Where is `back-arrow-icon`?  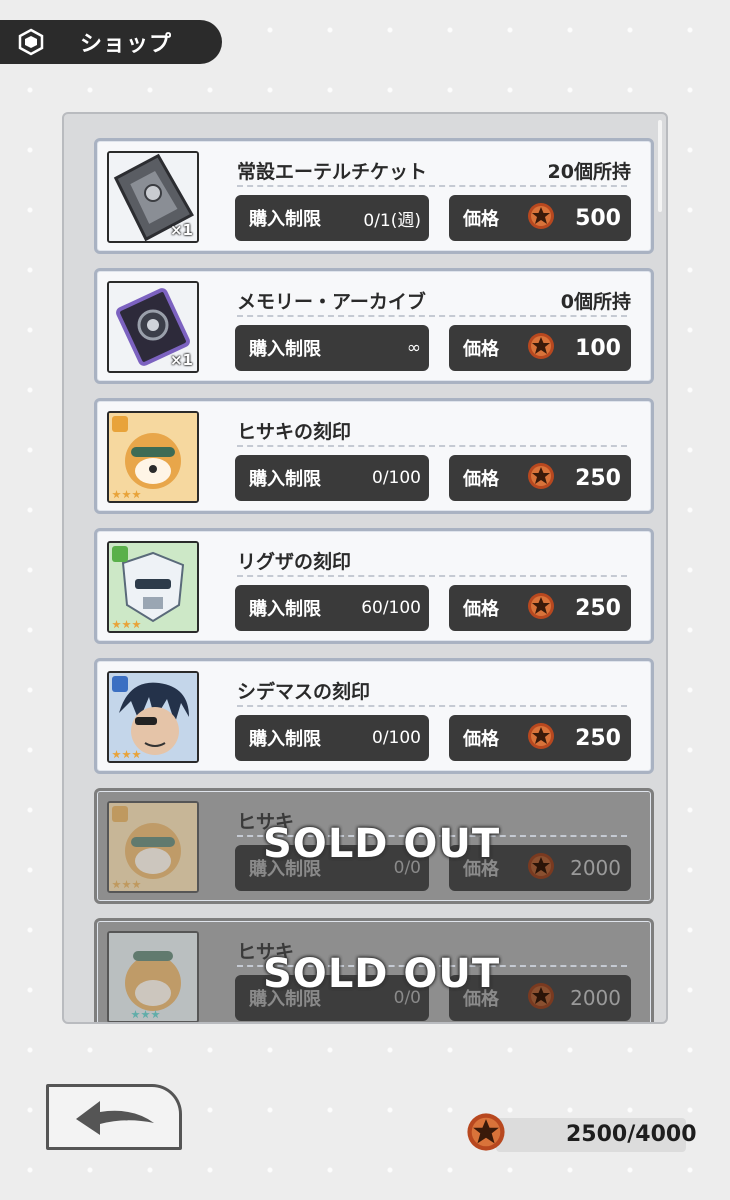 back-arrow-icon is located at coordinates (115, 1118).